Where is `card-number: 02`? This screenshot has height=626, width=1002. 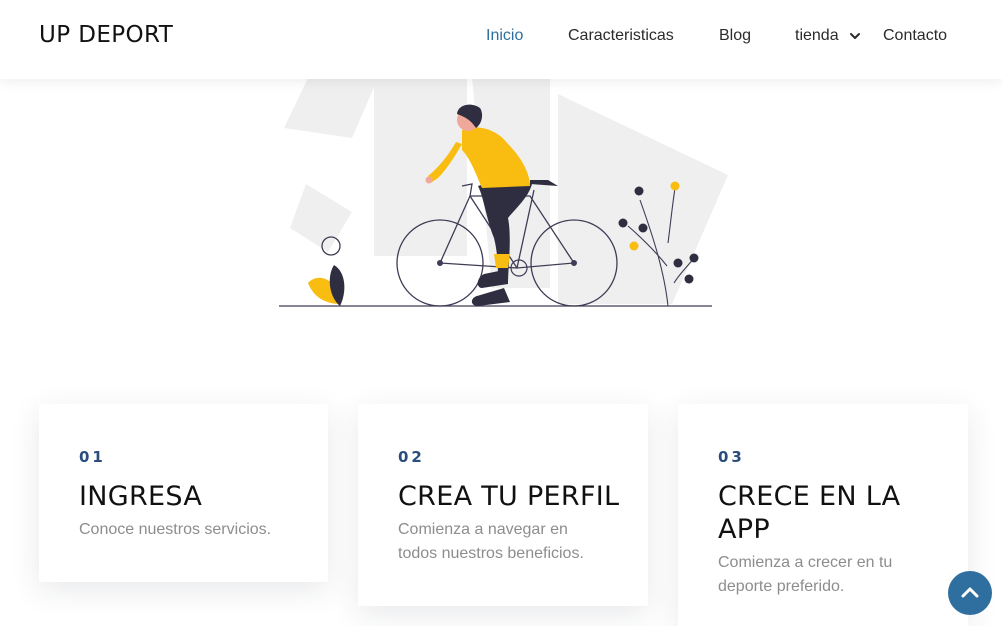
card-number: 02 is located at coordinates (411, 457).